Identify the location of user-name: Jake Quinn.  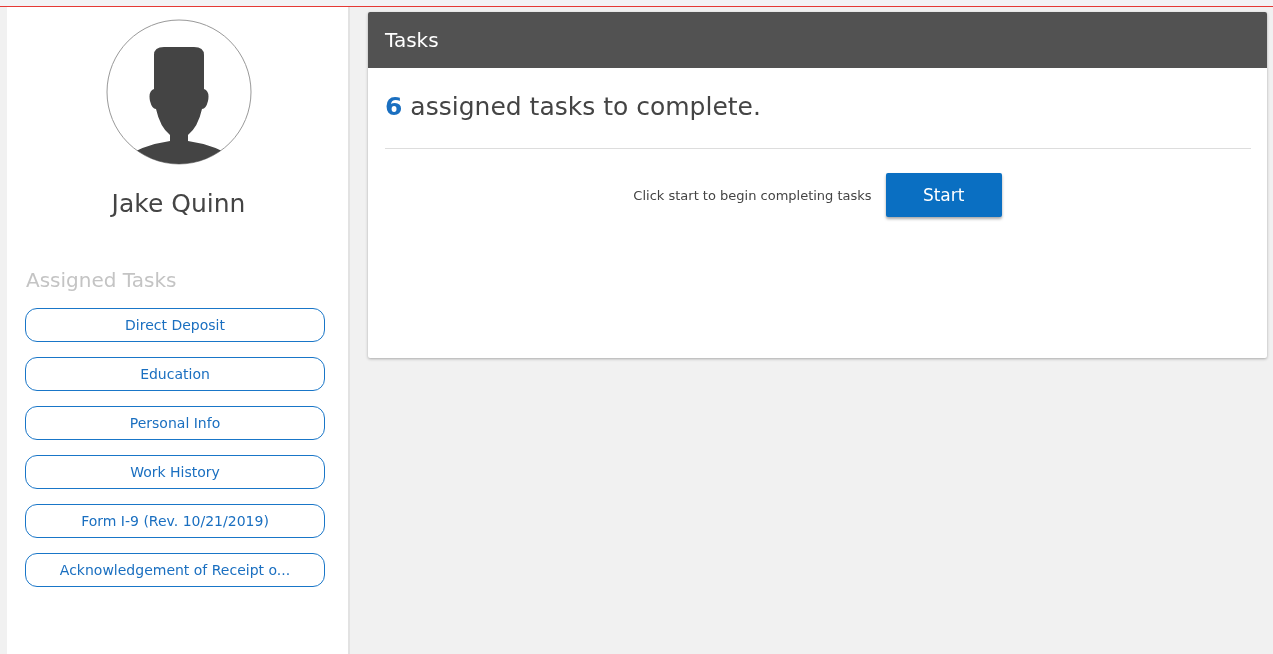
(178, 203).